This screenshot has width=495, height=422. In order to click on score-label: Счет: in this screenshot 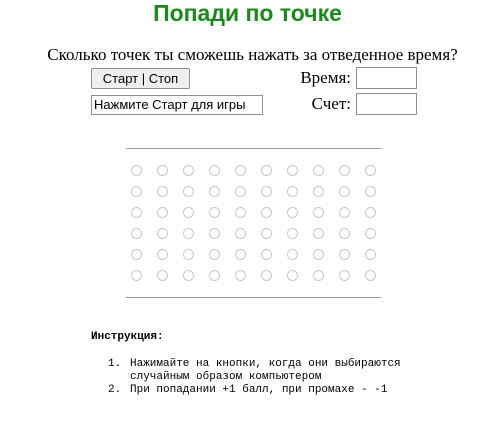, I will do `click(331, 103)`.